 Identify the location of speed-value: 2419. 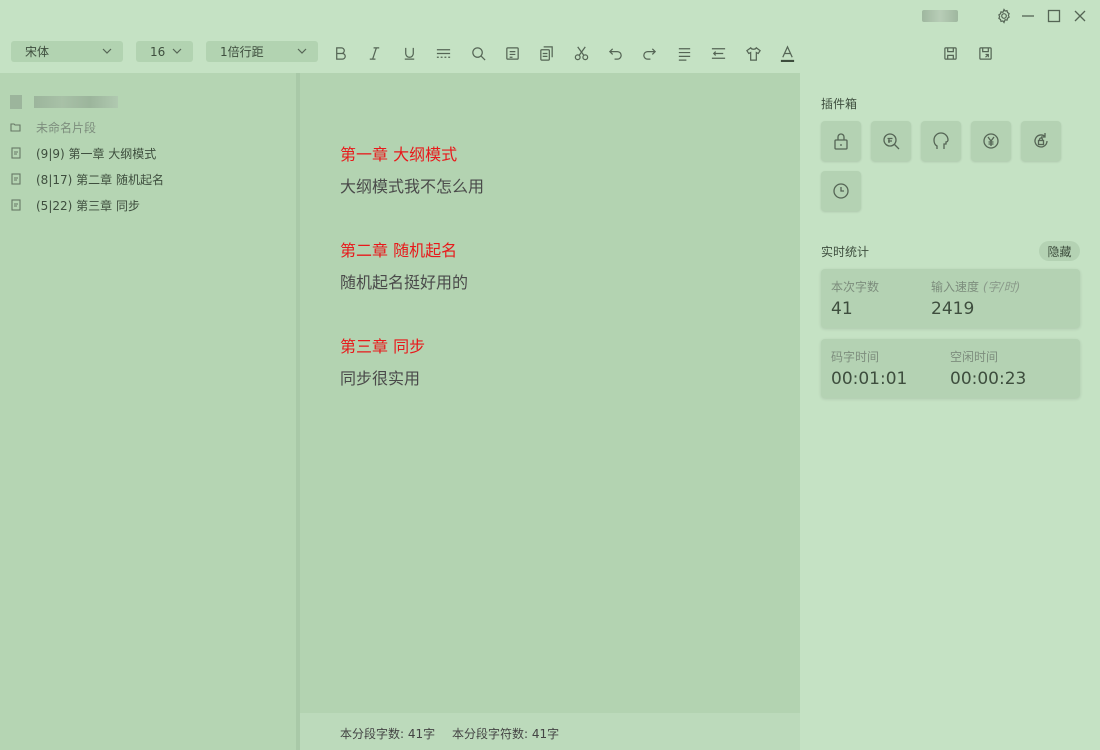
(953, 309).